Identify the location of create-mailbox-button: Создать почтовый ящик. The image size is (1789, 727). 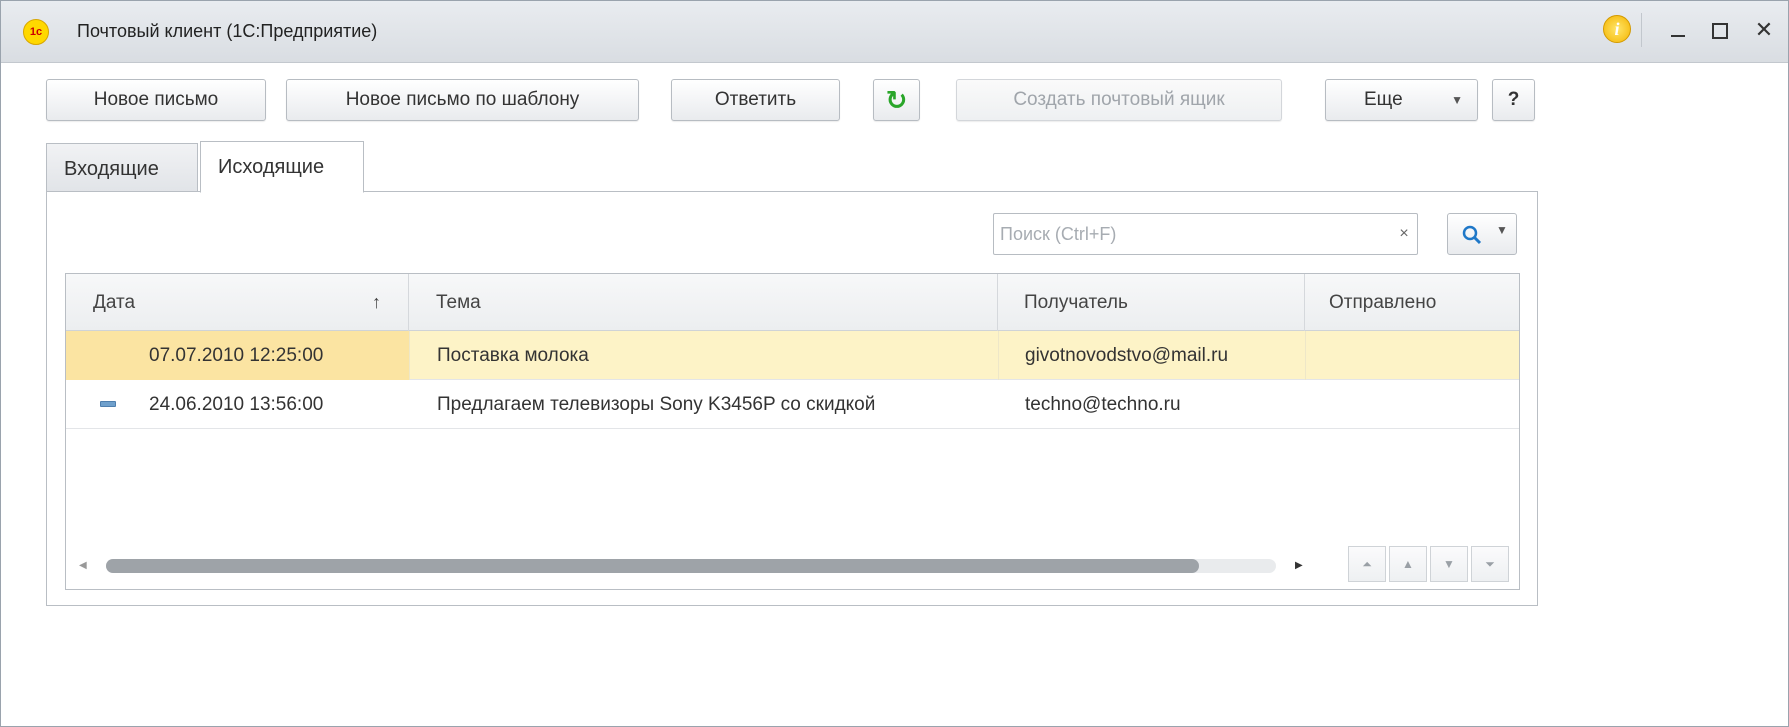
(1119, 100).